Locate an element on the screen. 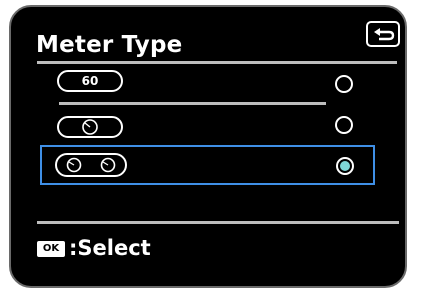 This screenshot has height=297, width=422. back-button is located at coordinates (383, 34).